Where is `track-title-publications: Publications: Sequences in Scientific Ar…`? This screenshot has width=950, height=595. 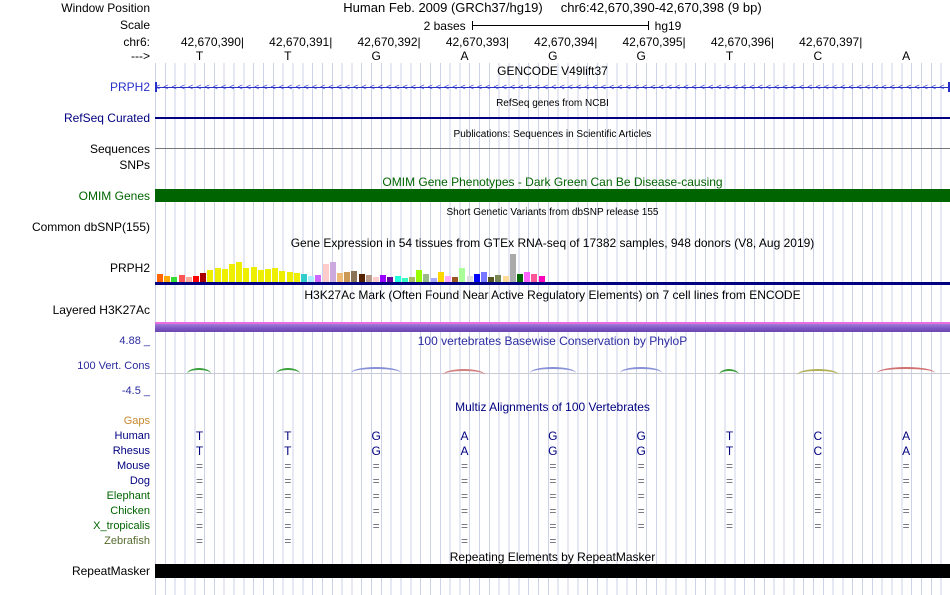
track-title-publications: Publications: Sequences in Scientific Ar… is located at coordinates (552, 134).